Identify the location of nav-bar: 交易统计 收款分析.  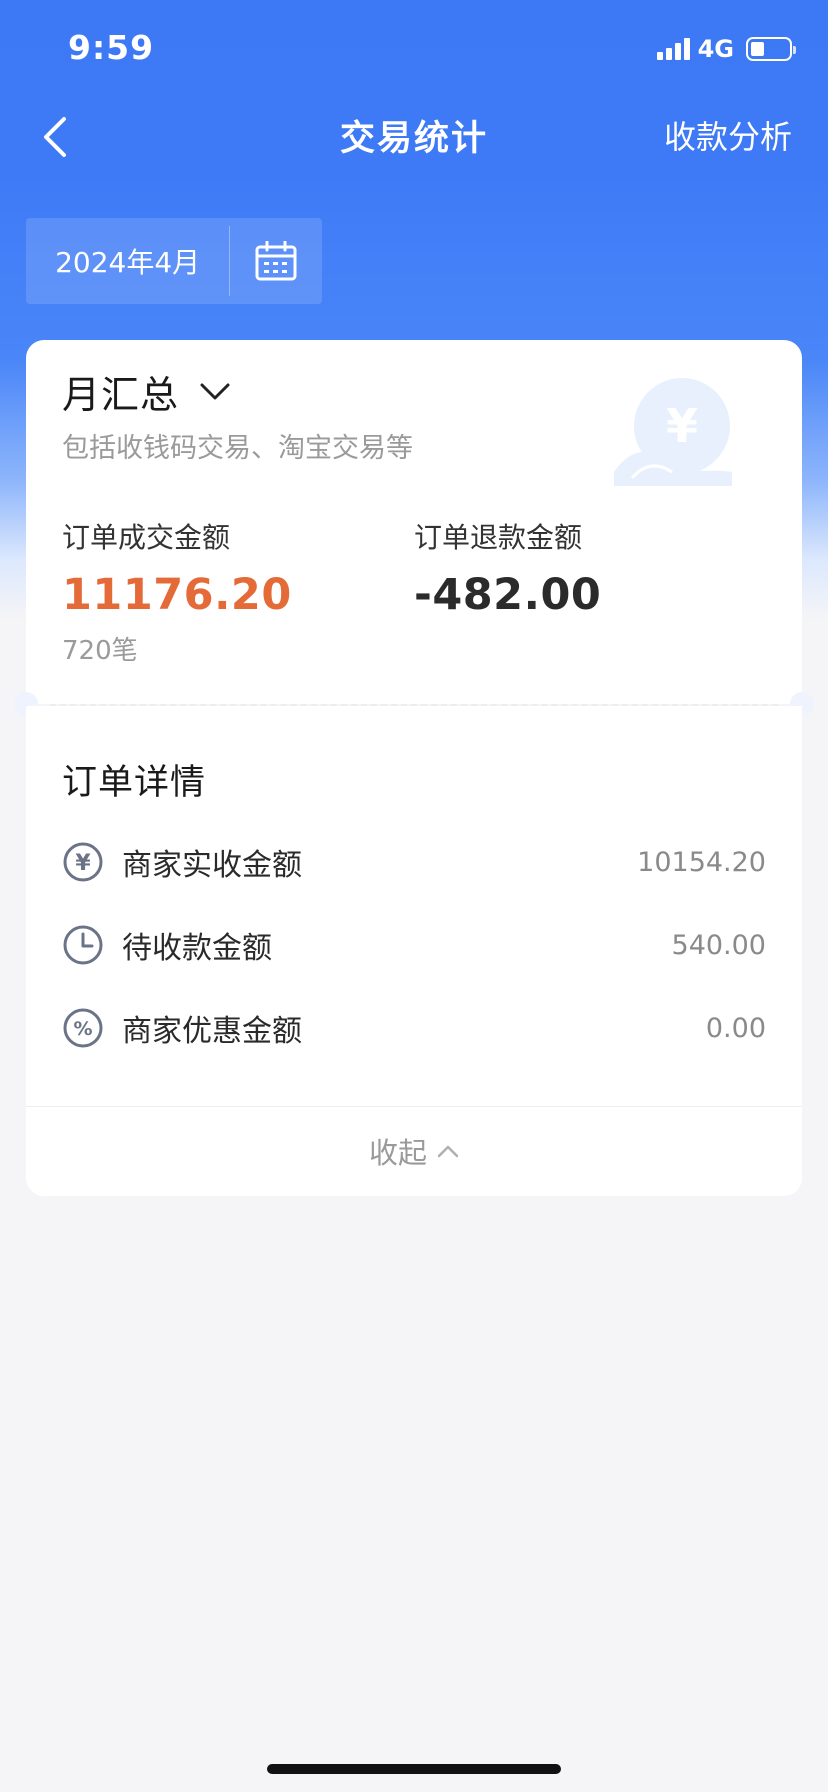
(414, 138).